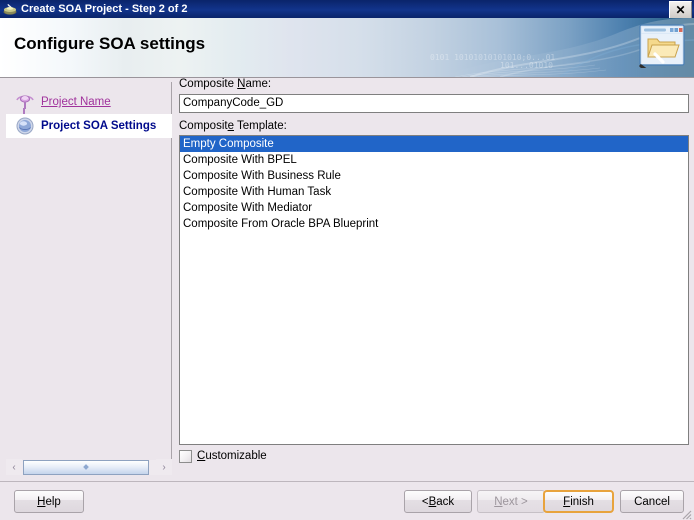 The image size is (694, 520). I want to click on dialog-footer: Help < Back Next > Finish Cancel, so click(347, 500).